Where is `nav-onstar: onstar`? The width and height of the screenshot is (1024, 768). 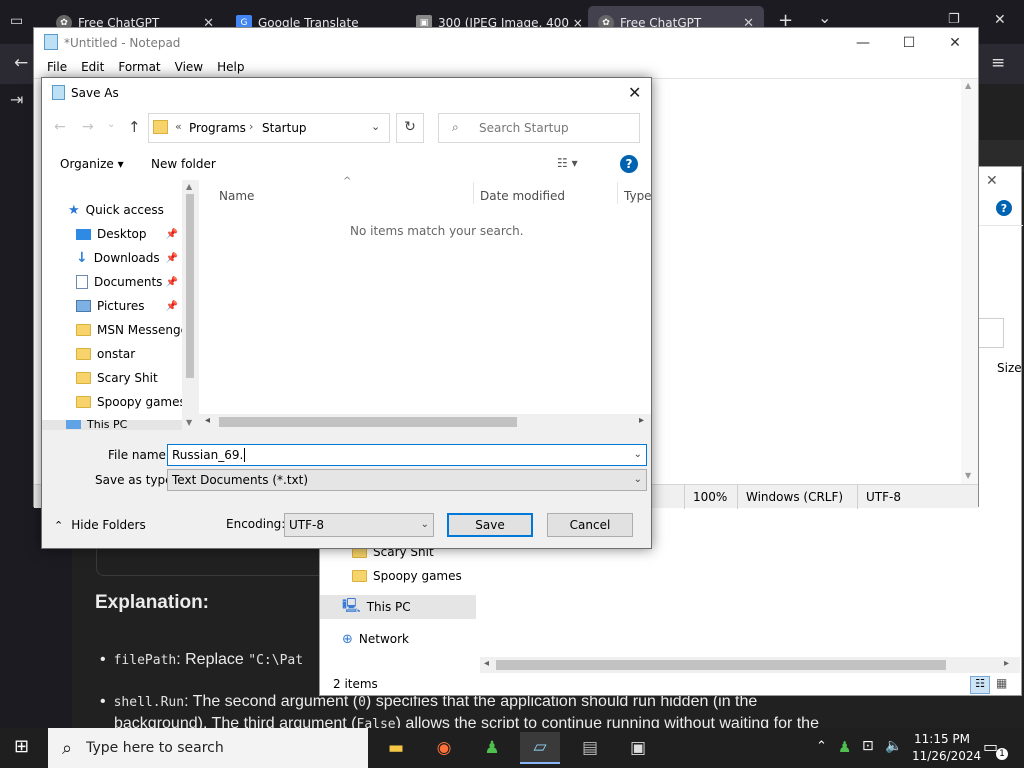
nav-onstar: onstar is located at coordinates (112, 354).